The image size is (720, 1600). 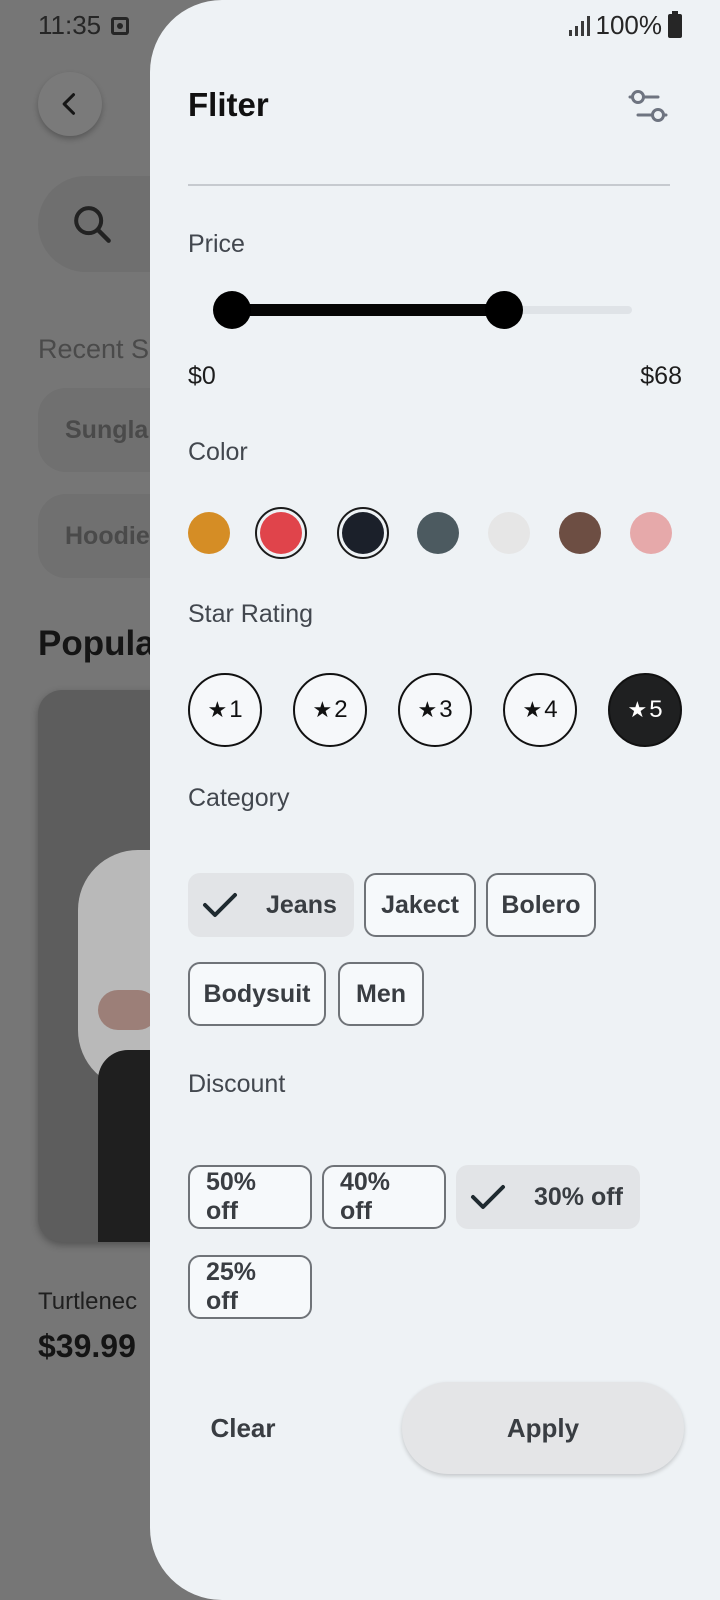 I want to click on price-min-value: $0, so click(x=202, y=376).